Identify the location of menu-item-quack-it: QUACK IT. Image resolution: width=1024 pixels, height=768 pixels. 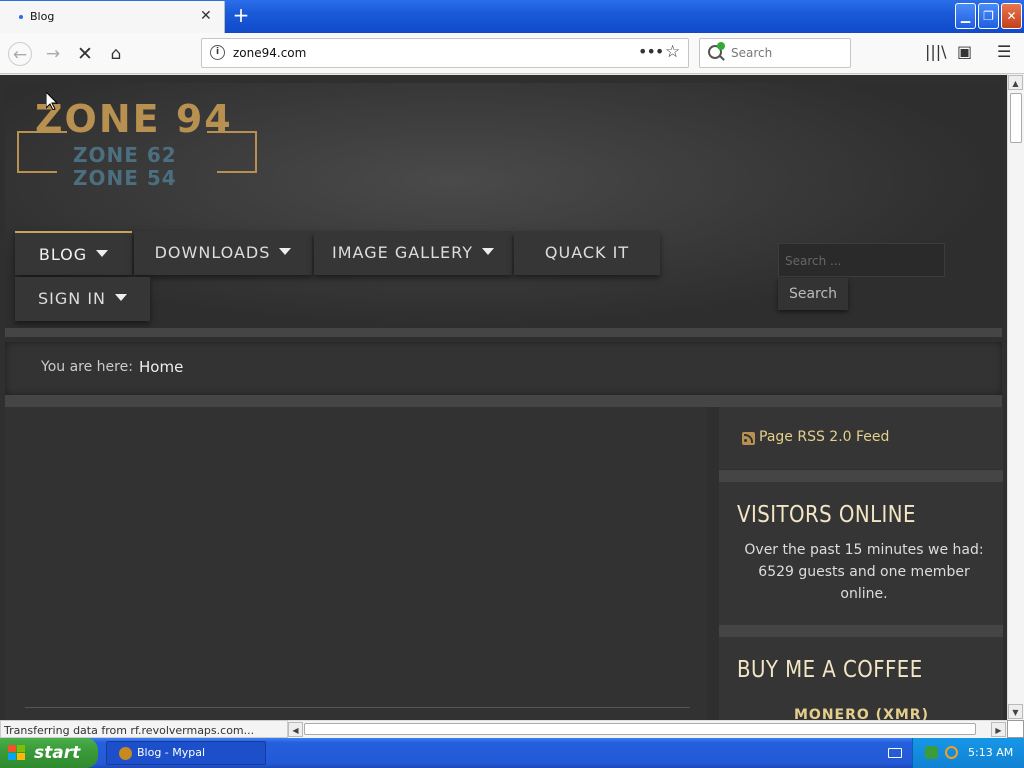
(587, 253).